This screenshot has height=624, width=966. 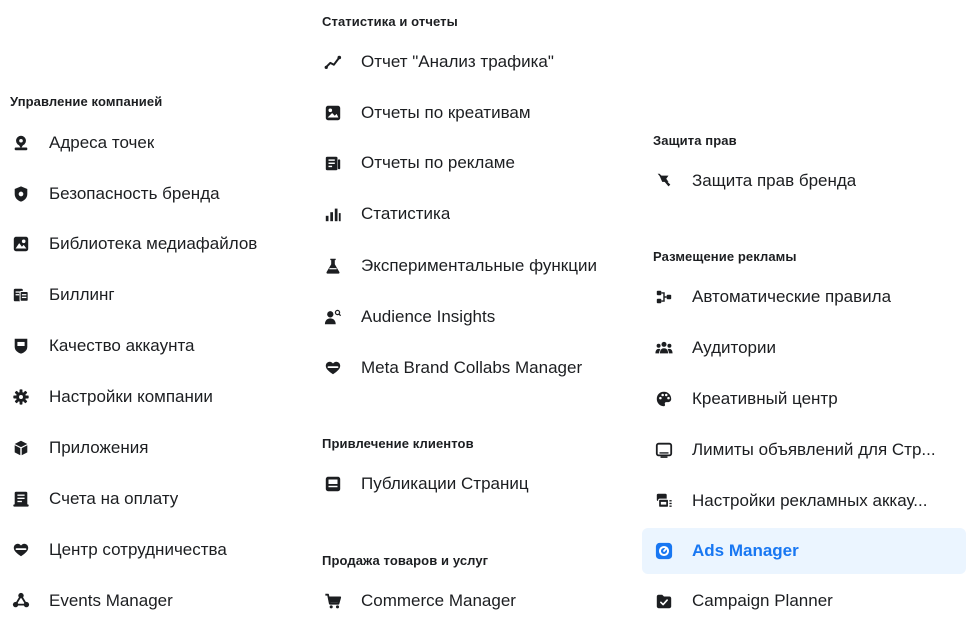 I want to click on handshake-icon, so click(x=333, y=368).